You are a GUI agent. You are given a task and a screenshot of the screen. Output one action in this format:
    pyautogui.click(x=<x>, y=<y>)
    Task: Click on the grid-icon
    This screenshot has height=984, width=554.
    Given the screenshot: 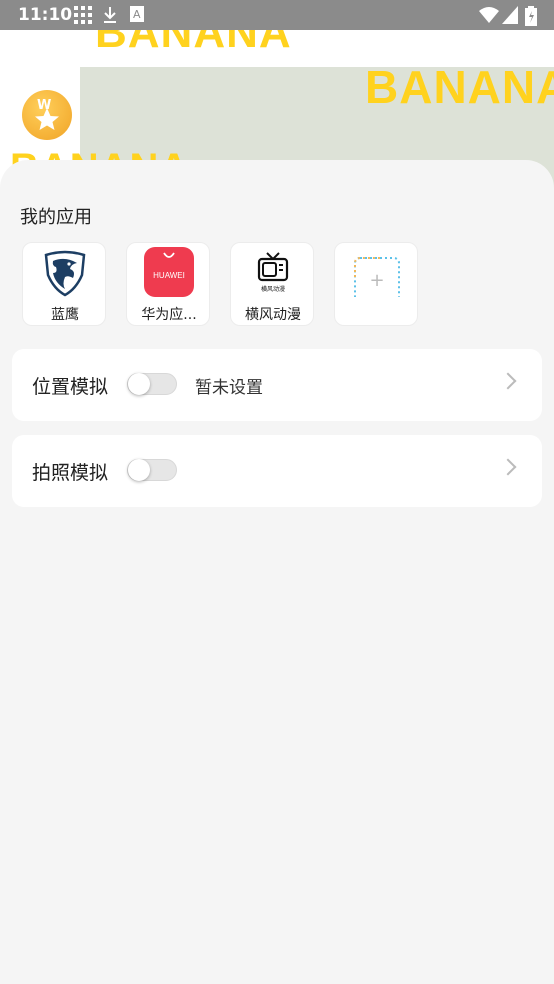 What is the action you would take?
    pyautogui.click(x=83, y=15)
    